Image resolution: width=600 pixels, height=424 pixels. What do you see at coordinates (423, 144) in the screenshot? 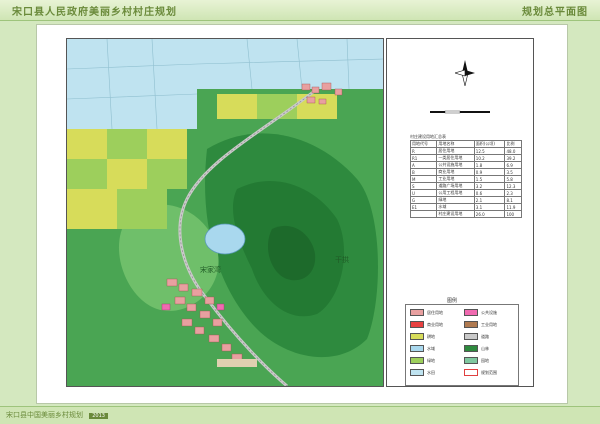
I see `header-code: 用地代号` at bounding box center [423, 144].